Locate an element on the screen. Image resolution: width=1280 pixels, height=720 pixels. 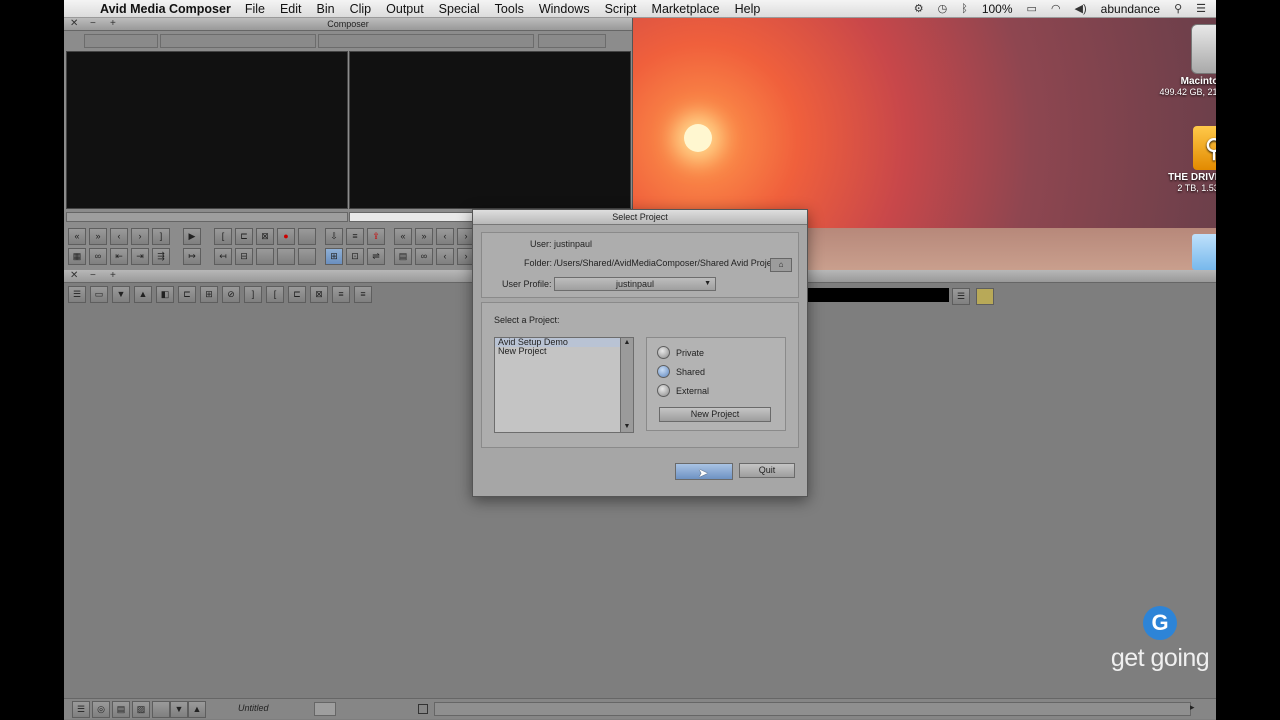
timeline-color-icon is located at coordinates (985, 296).